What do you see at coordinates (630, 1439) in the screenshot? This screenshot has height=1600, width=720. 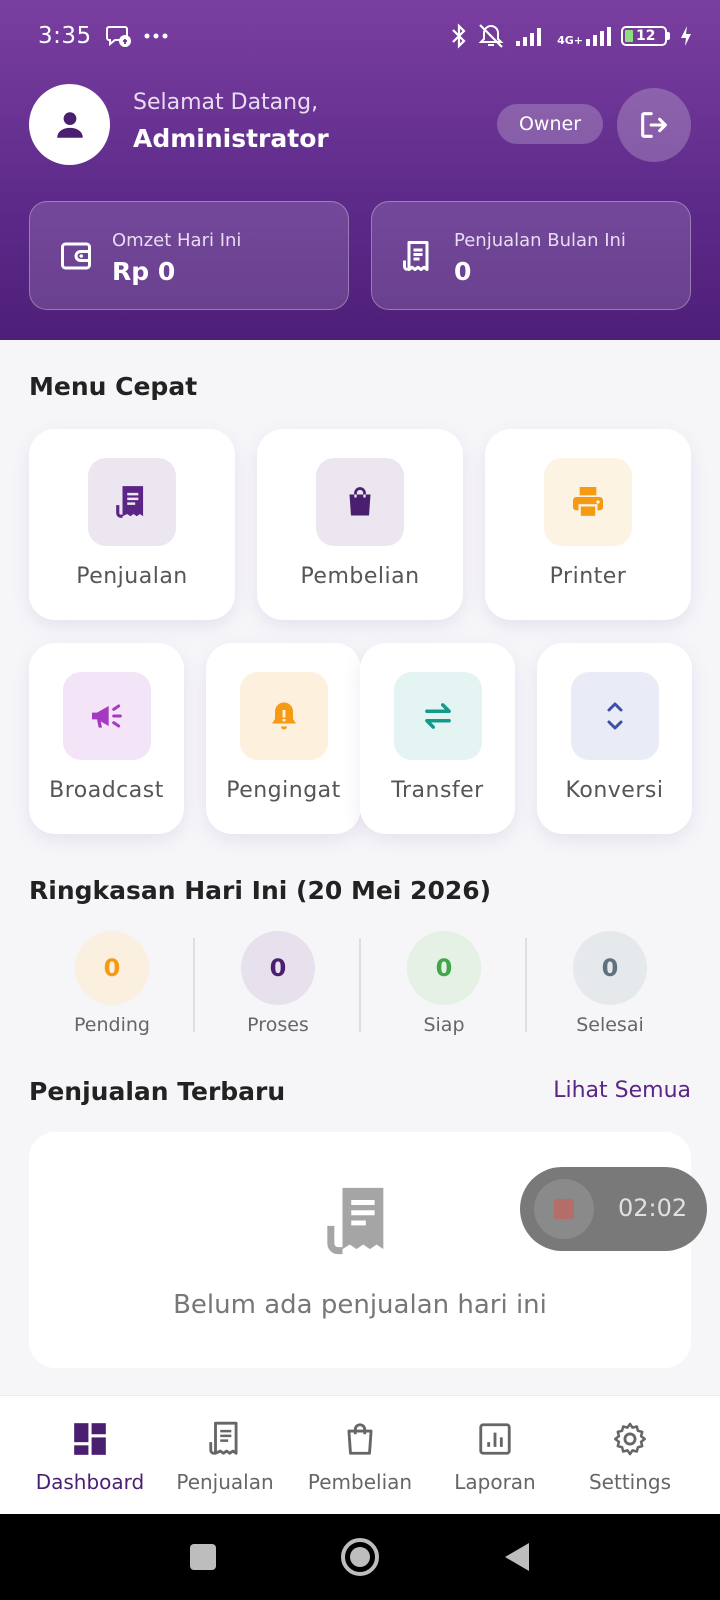 I see `gear-icon` at bounding box center [630, 1439].